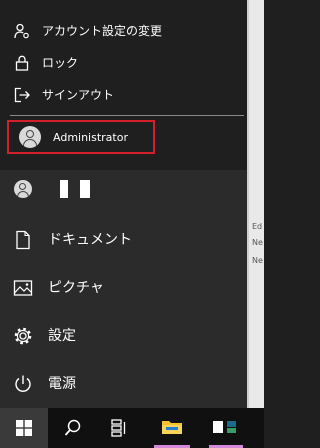 The height and width of the screenshot is (448, 320). What do you see at coordinates (78, 95) in the screenshot?
I see `sign-out-label: サインアウト` at bounding box center [78, 95].